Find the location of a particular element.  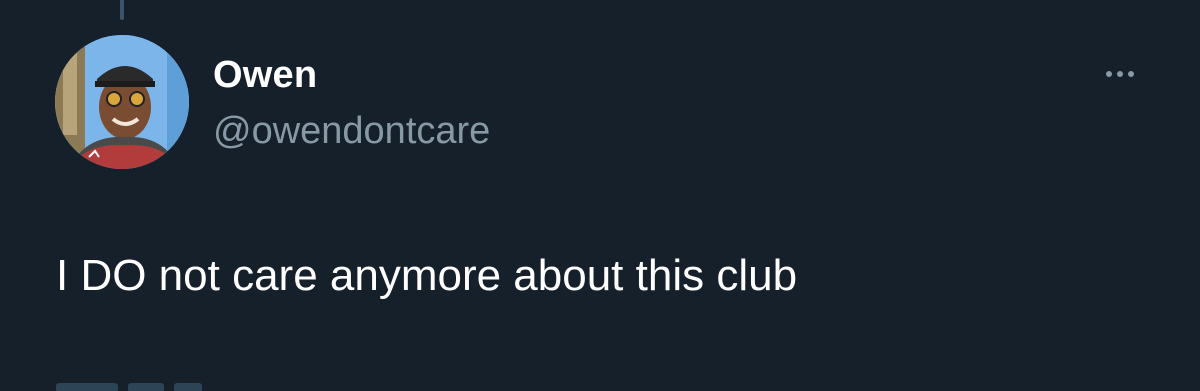

avatar-photo-icon is located at coordinates (122, 102).